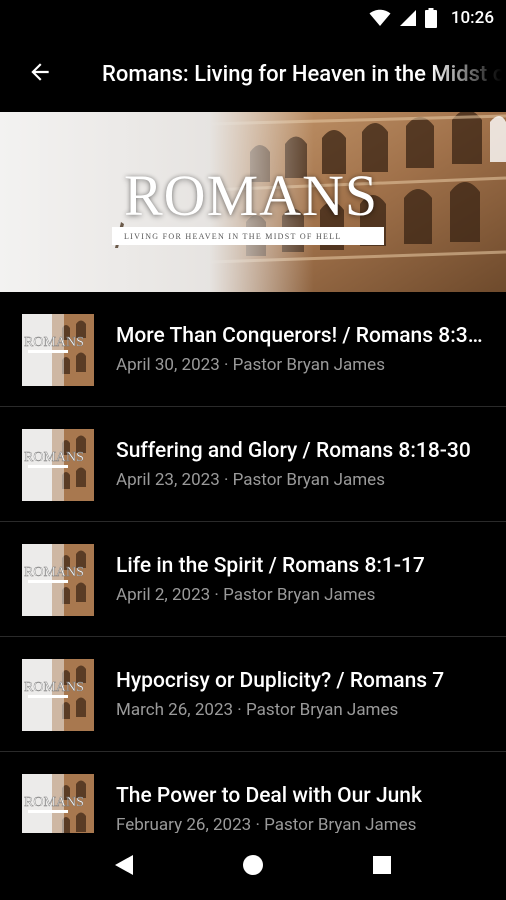 This screenshot has height=900, width=506. I want to click on sermon-meta: April 30, 2023 · Pastor Bryan James, so click(250, 365).